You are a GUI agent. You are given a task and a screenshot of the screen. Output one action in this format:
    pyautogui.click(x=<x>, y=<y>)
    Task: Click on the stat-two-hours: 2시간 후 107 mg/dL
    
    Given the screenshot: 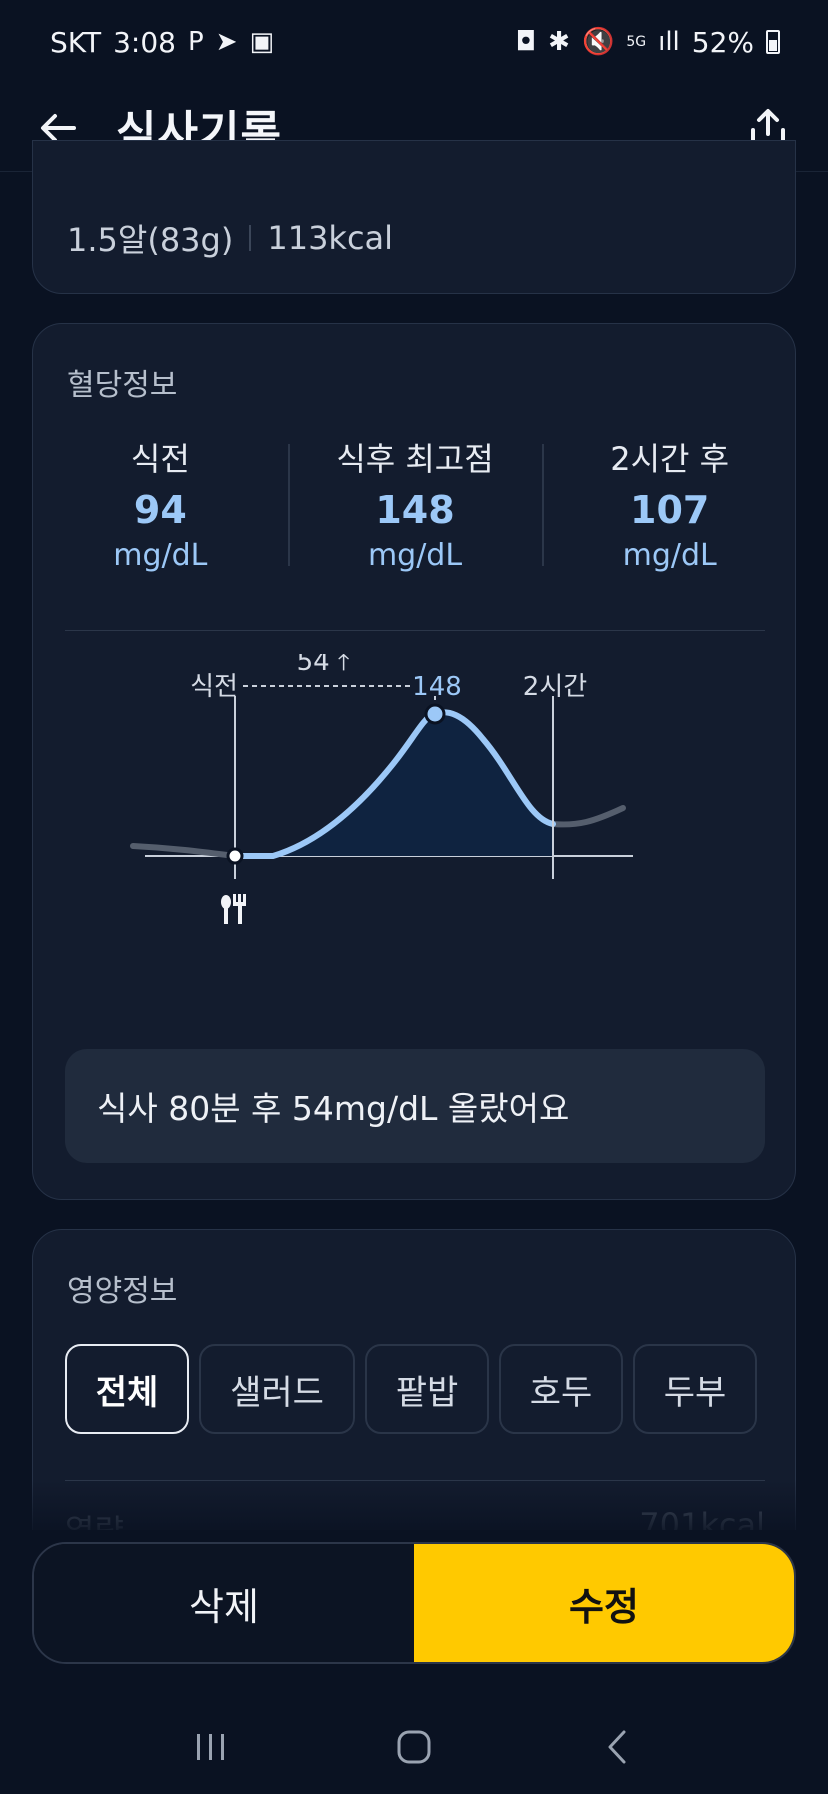 What is the action you would take?
    pyautogui.click(x=669, y=504)
    